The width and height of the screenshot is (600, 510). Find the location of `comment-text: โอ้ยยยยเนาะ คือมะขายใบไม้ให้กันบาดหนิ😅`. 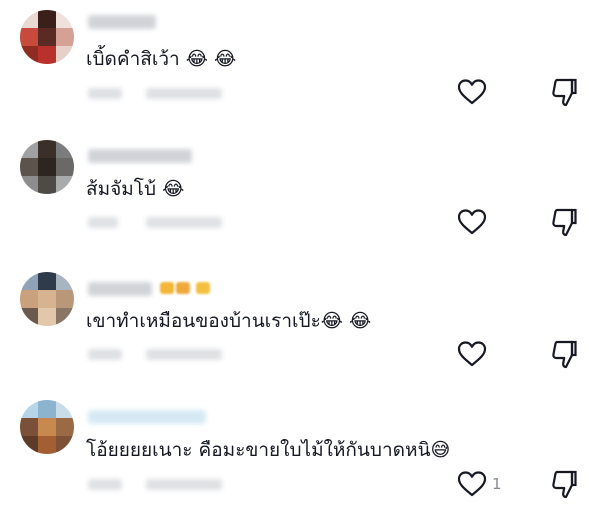

comment-text: โอ้ยยยยเนาะ คือมะขายใบไม้ให้กันบาดหนิ😅 is located at coordinates (268, 450).